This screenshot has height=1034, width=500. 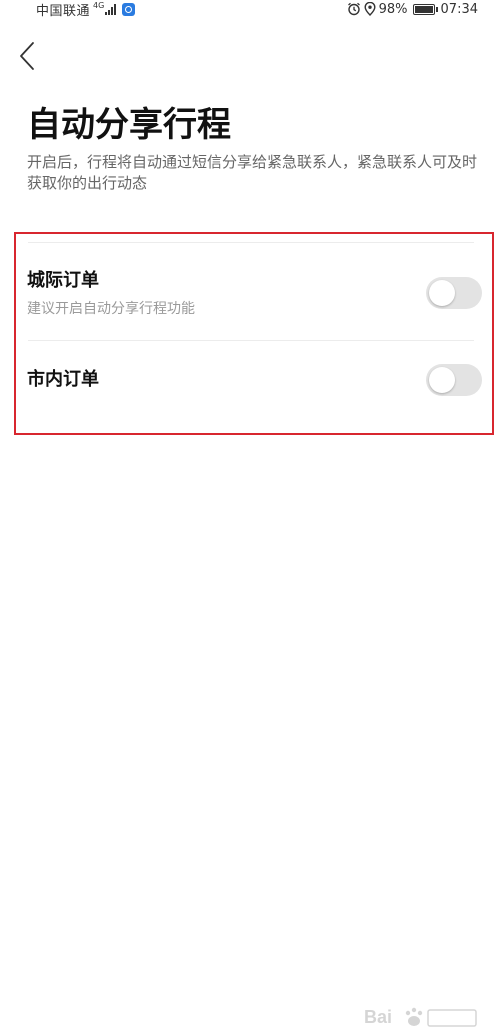 I want to click on battery-percent: 98%, so click(x=393, y=9).